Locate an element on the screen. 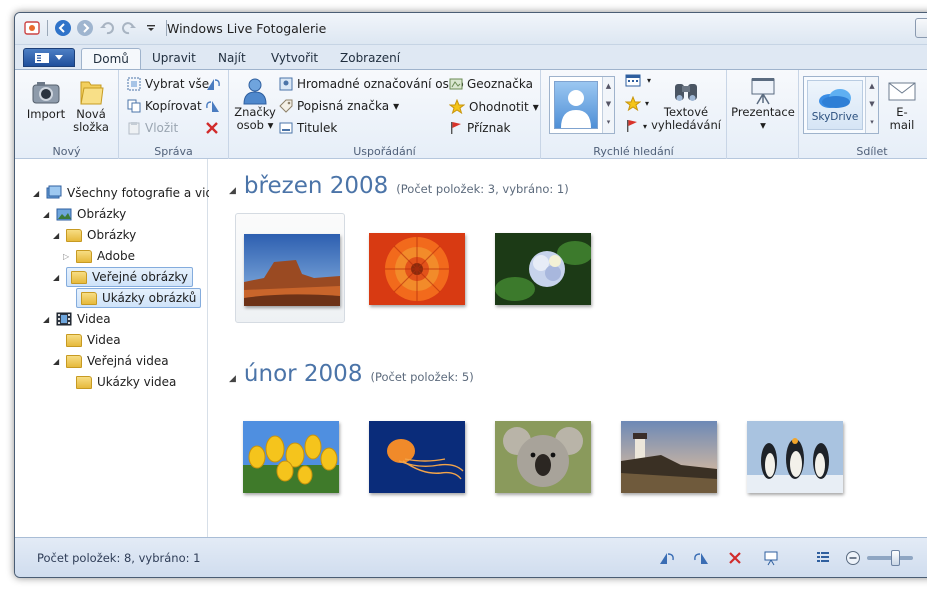  rotate-left-button is located at coordinates (213, 84).